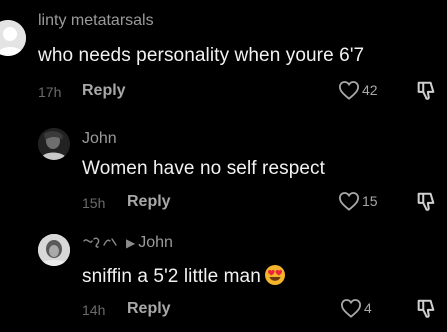 The image size is (447, 332). Describe the element at coordinates (94, 203) in the screenshot. I see `comment-timestamp: 15h` at that location.